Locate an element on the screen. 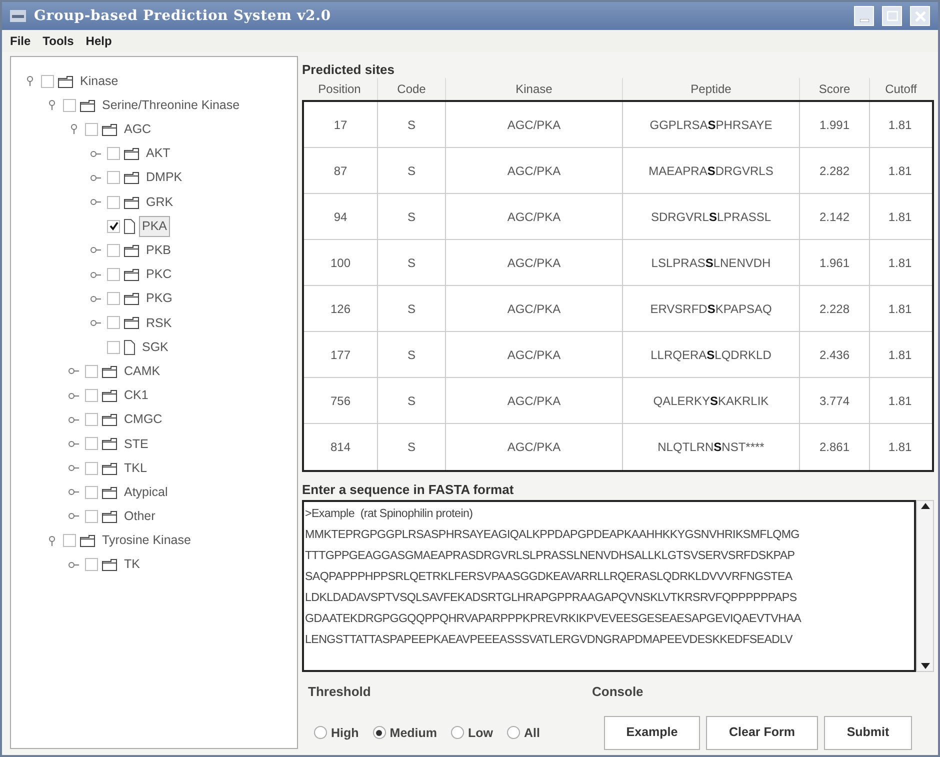 The image size is (940, 757). table-cell: 2.861 is located at coordinates (834, 447).